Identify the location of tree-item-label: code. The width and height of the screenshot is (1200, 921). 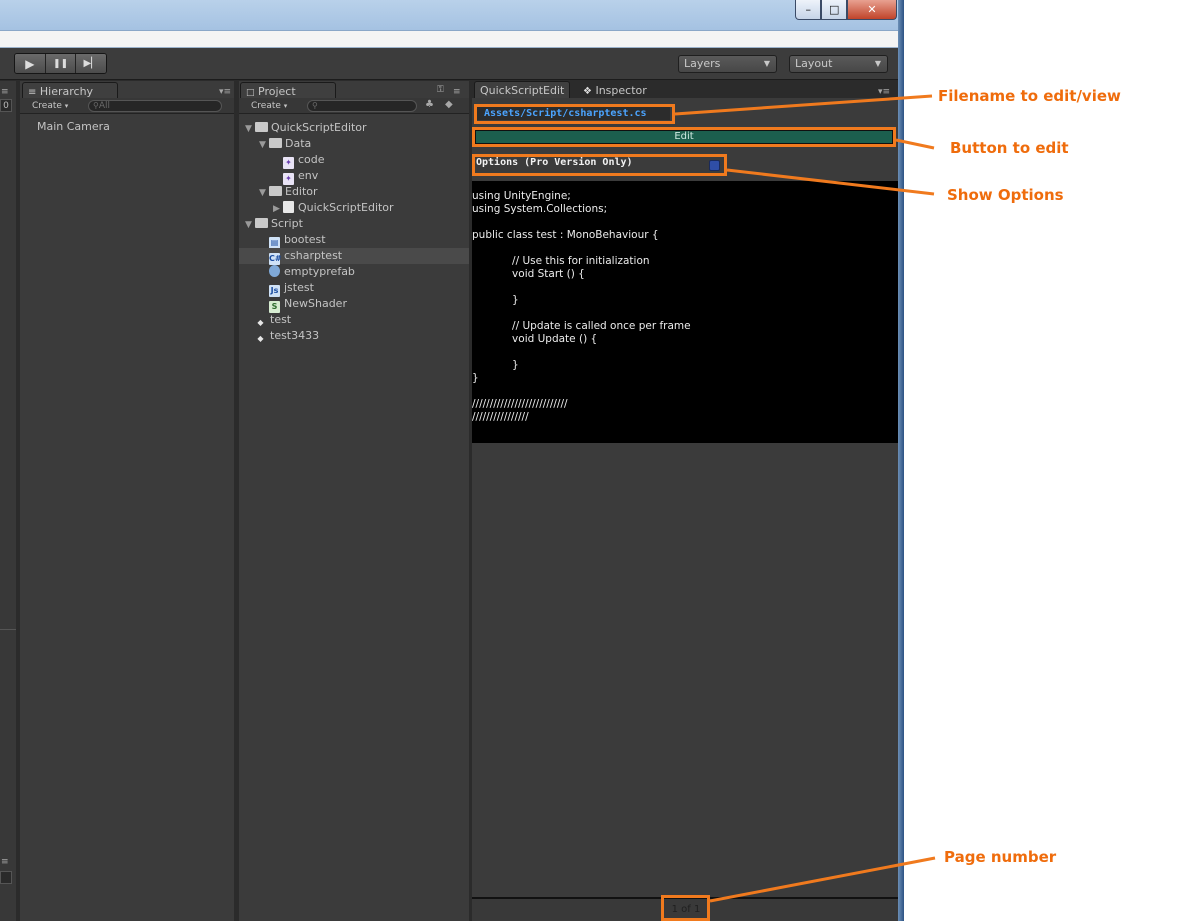
(311, 159).